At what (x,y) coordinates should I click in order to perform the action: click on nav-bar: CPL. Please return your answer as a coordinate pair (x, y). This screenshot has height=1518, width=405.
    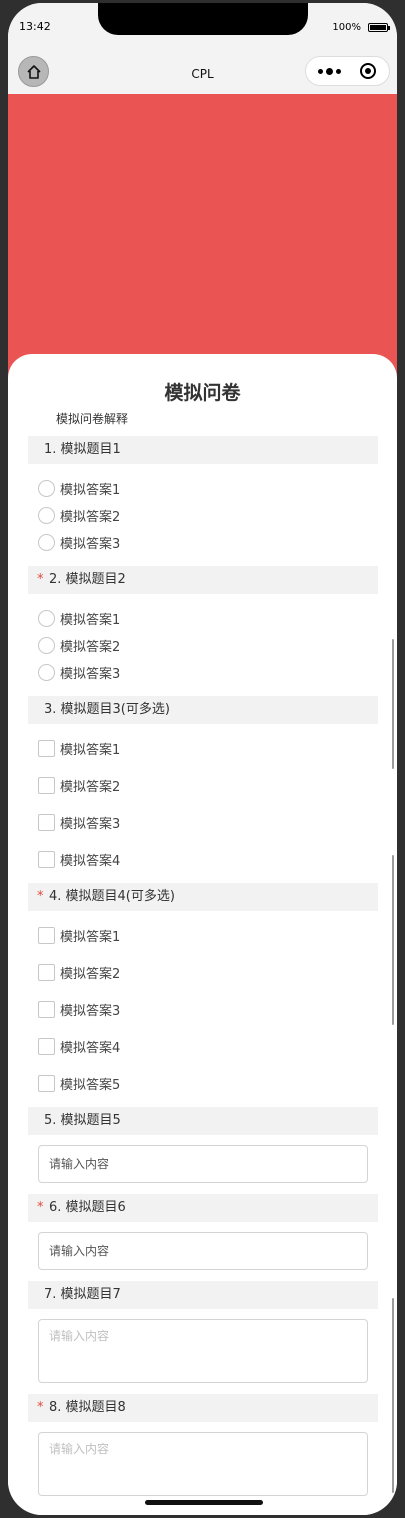
    Looking at the image, I should click on (202, 72).